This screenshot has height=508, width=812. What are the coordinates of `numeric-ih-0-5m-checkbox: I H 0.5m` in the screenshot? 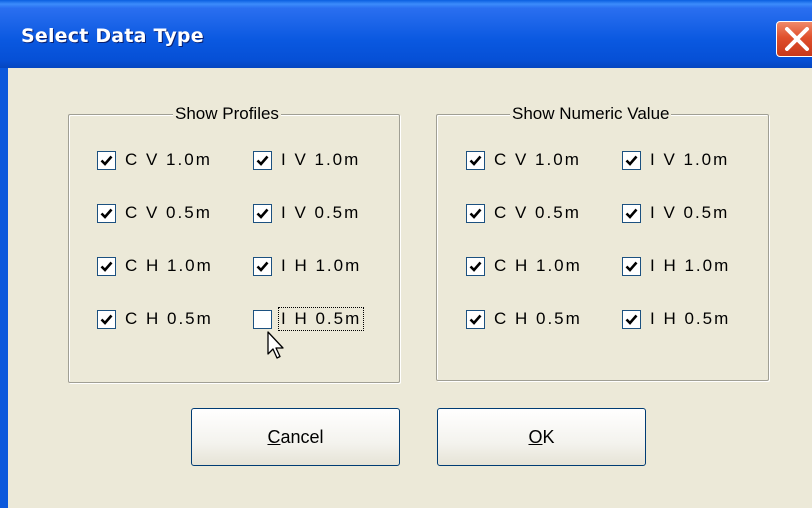 It's located at (676, 319).